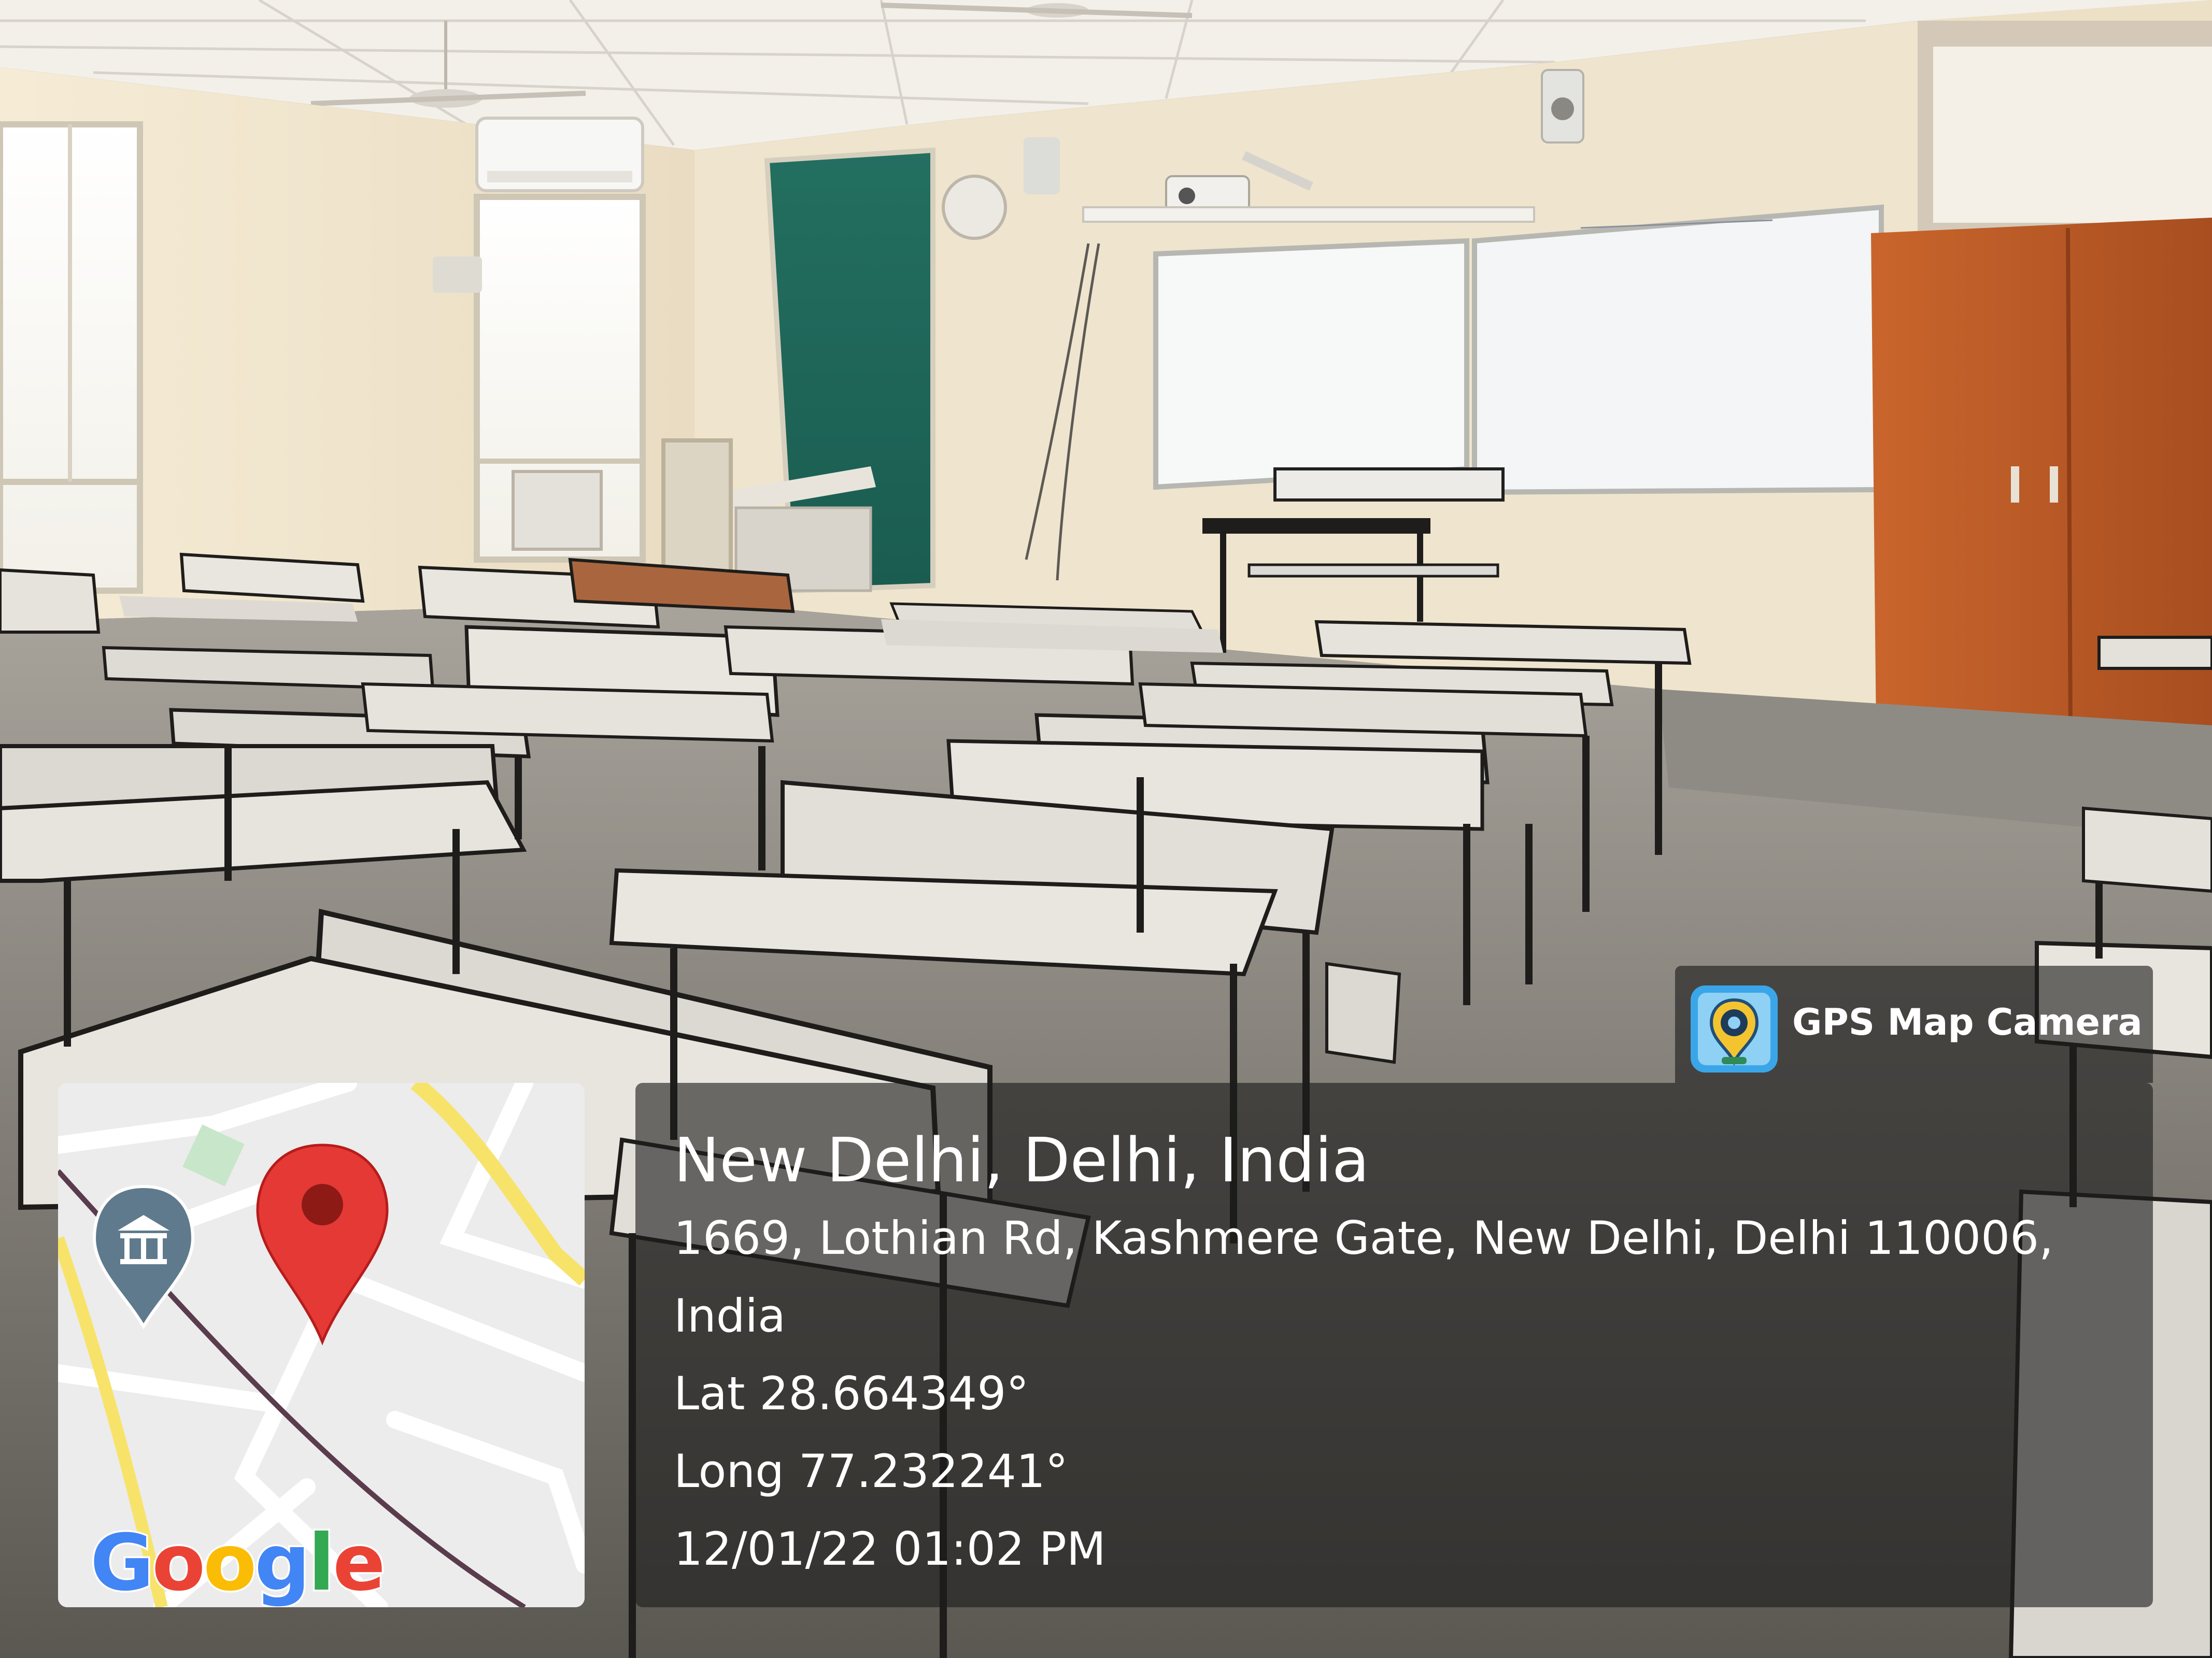 The height and width of the screenshot is (1658, 2212). Describe the element at coordinates (730, 1315) in the screenshot. I see `address-line-2: India` at that location.